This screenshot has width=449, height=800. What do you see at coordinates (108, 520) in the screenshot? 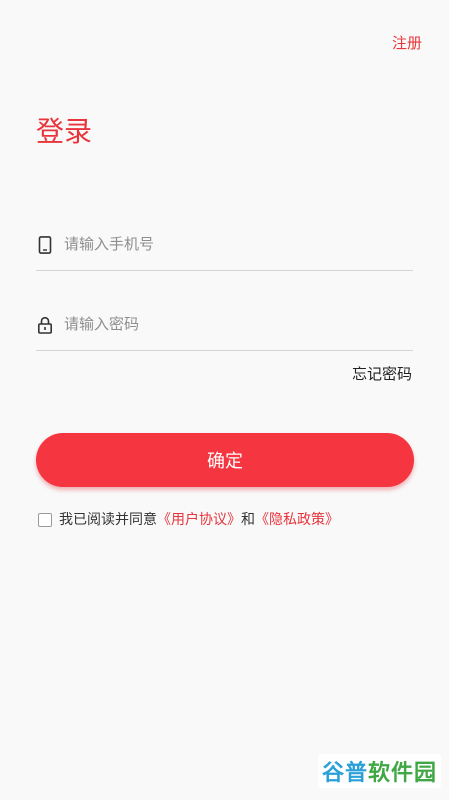
I see `agreement-text: 我已阅读并同意` at bounding box center [108, 520].